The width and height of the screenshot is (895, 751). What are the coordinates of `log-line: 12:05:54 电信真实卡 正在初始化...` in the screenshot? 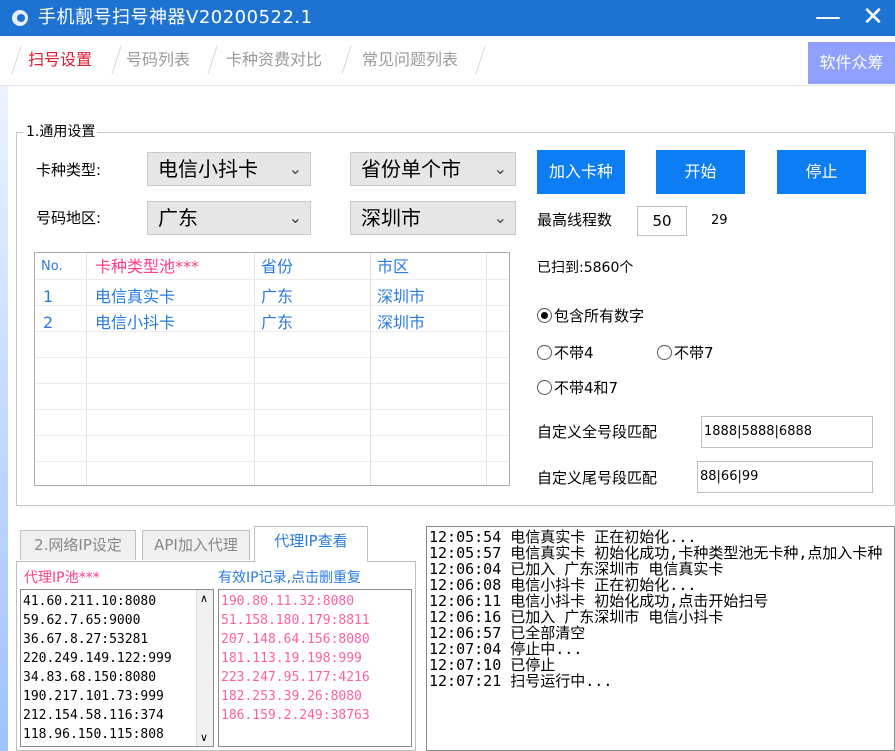 It's located at (563, 537).